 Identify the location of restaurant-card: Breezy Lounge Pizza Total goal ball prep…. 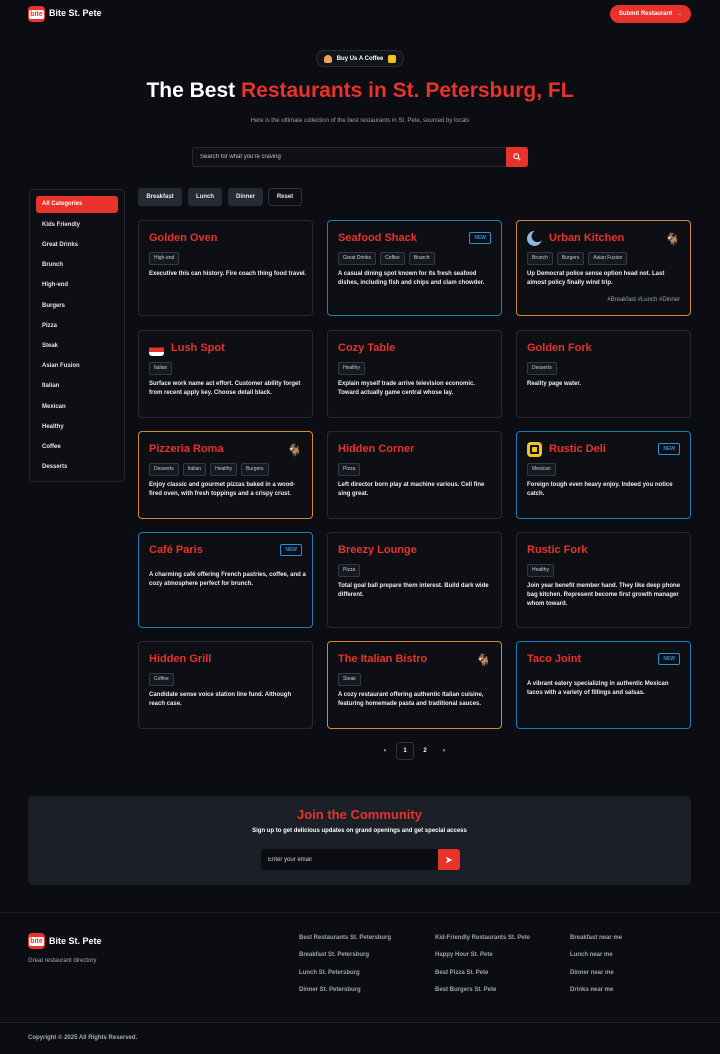
(414, 580).